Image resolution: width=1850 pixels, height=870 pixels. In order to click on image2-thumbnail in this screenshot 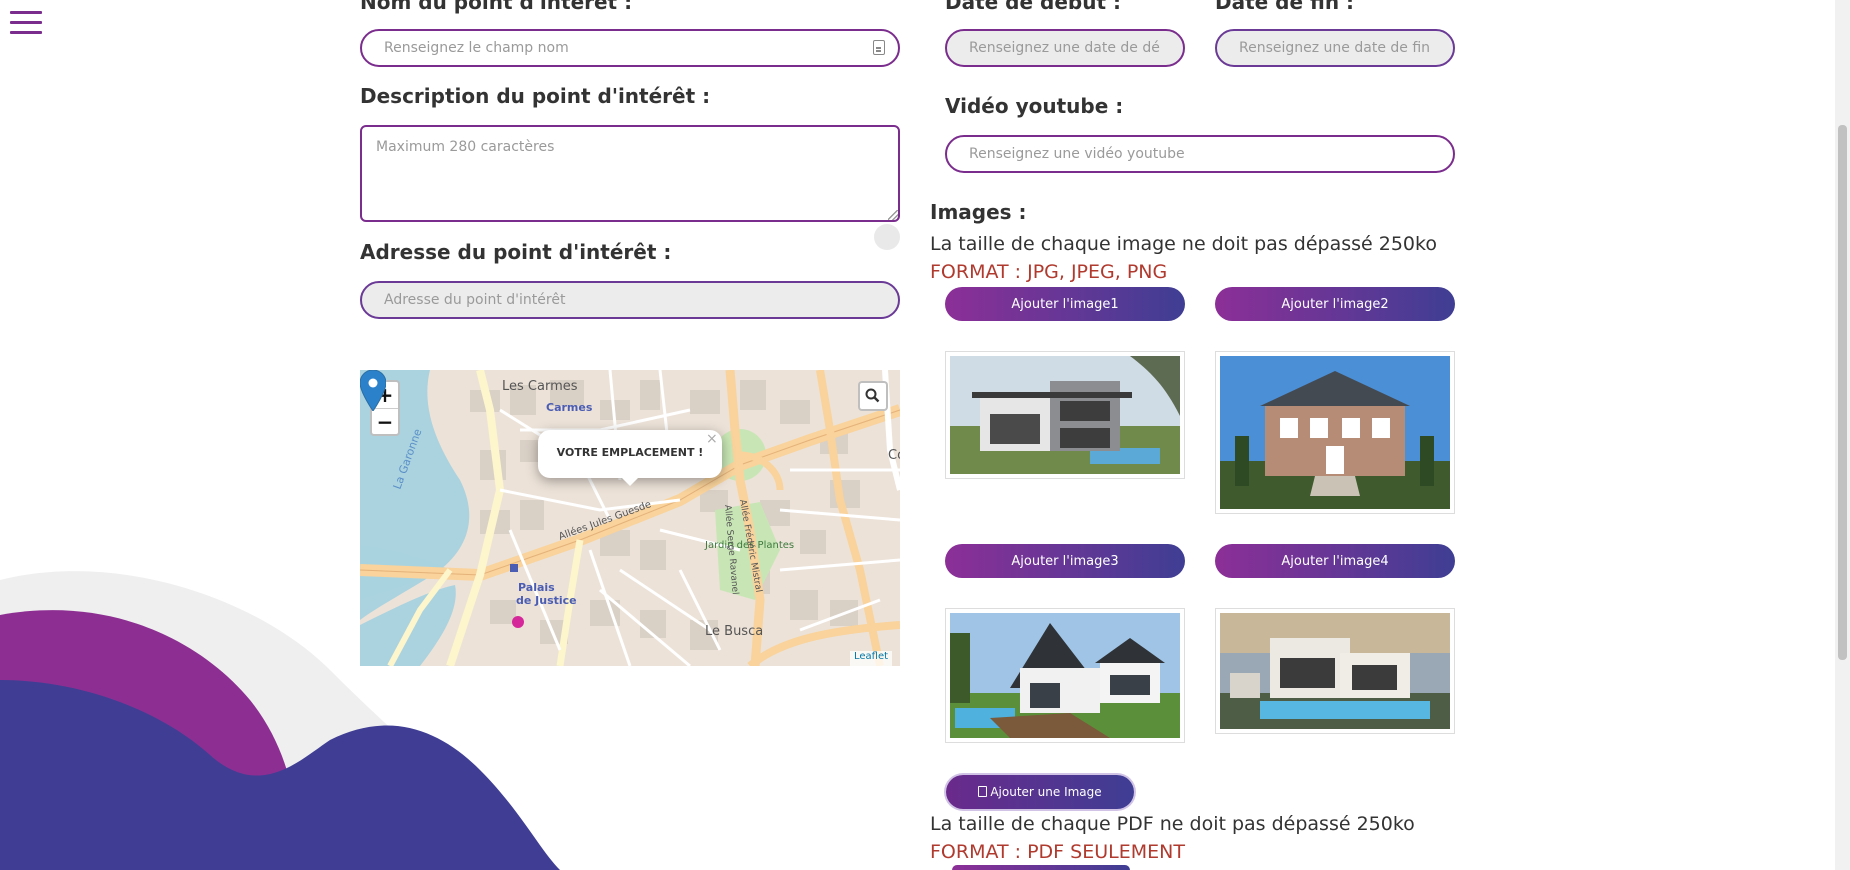, I will do `click(1335, 432)`.